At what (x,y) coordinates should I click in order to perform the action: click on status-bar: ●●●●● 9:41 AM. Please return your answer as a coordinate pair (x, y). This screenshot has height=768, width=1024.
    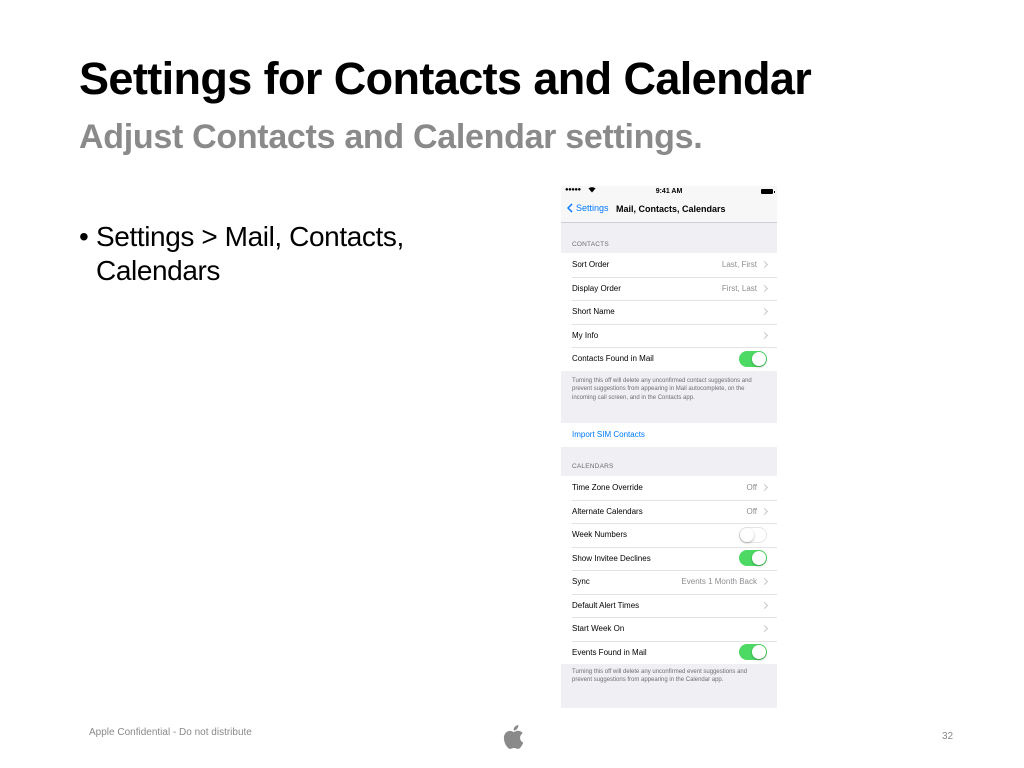
    Looking at the image, I should click on (669, 192).